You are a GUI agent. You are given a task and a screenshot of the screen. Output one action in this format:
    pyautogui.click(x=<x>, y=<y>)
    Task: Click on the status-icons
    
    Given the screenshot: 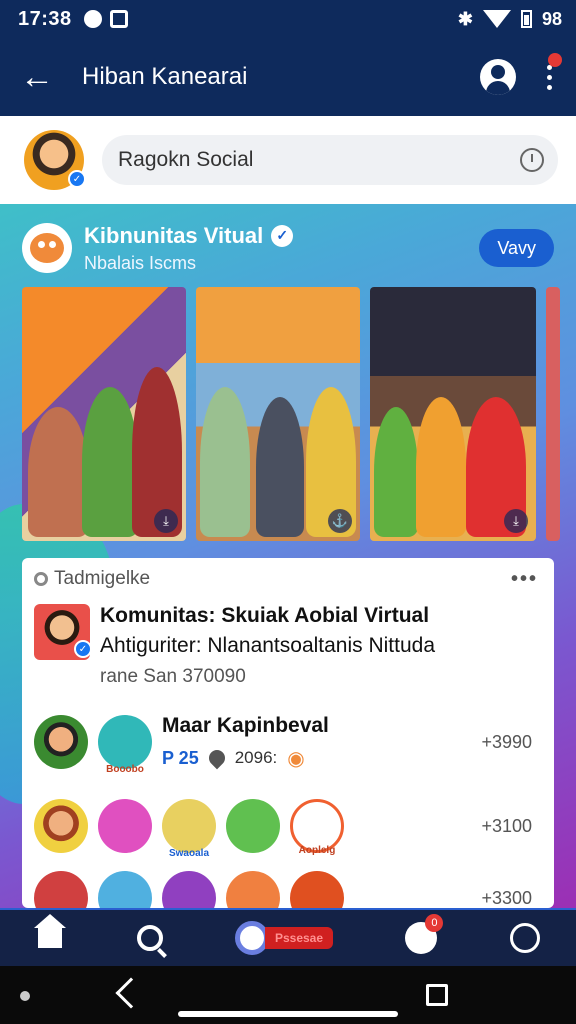 What is the action you would take?
    pyautogui.click(x=105, y=19)
    